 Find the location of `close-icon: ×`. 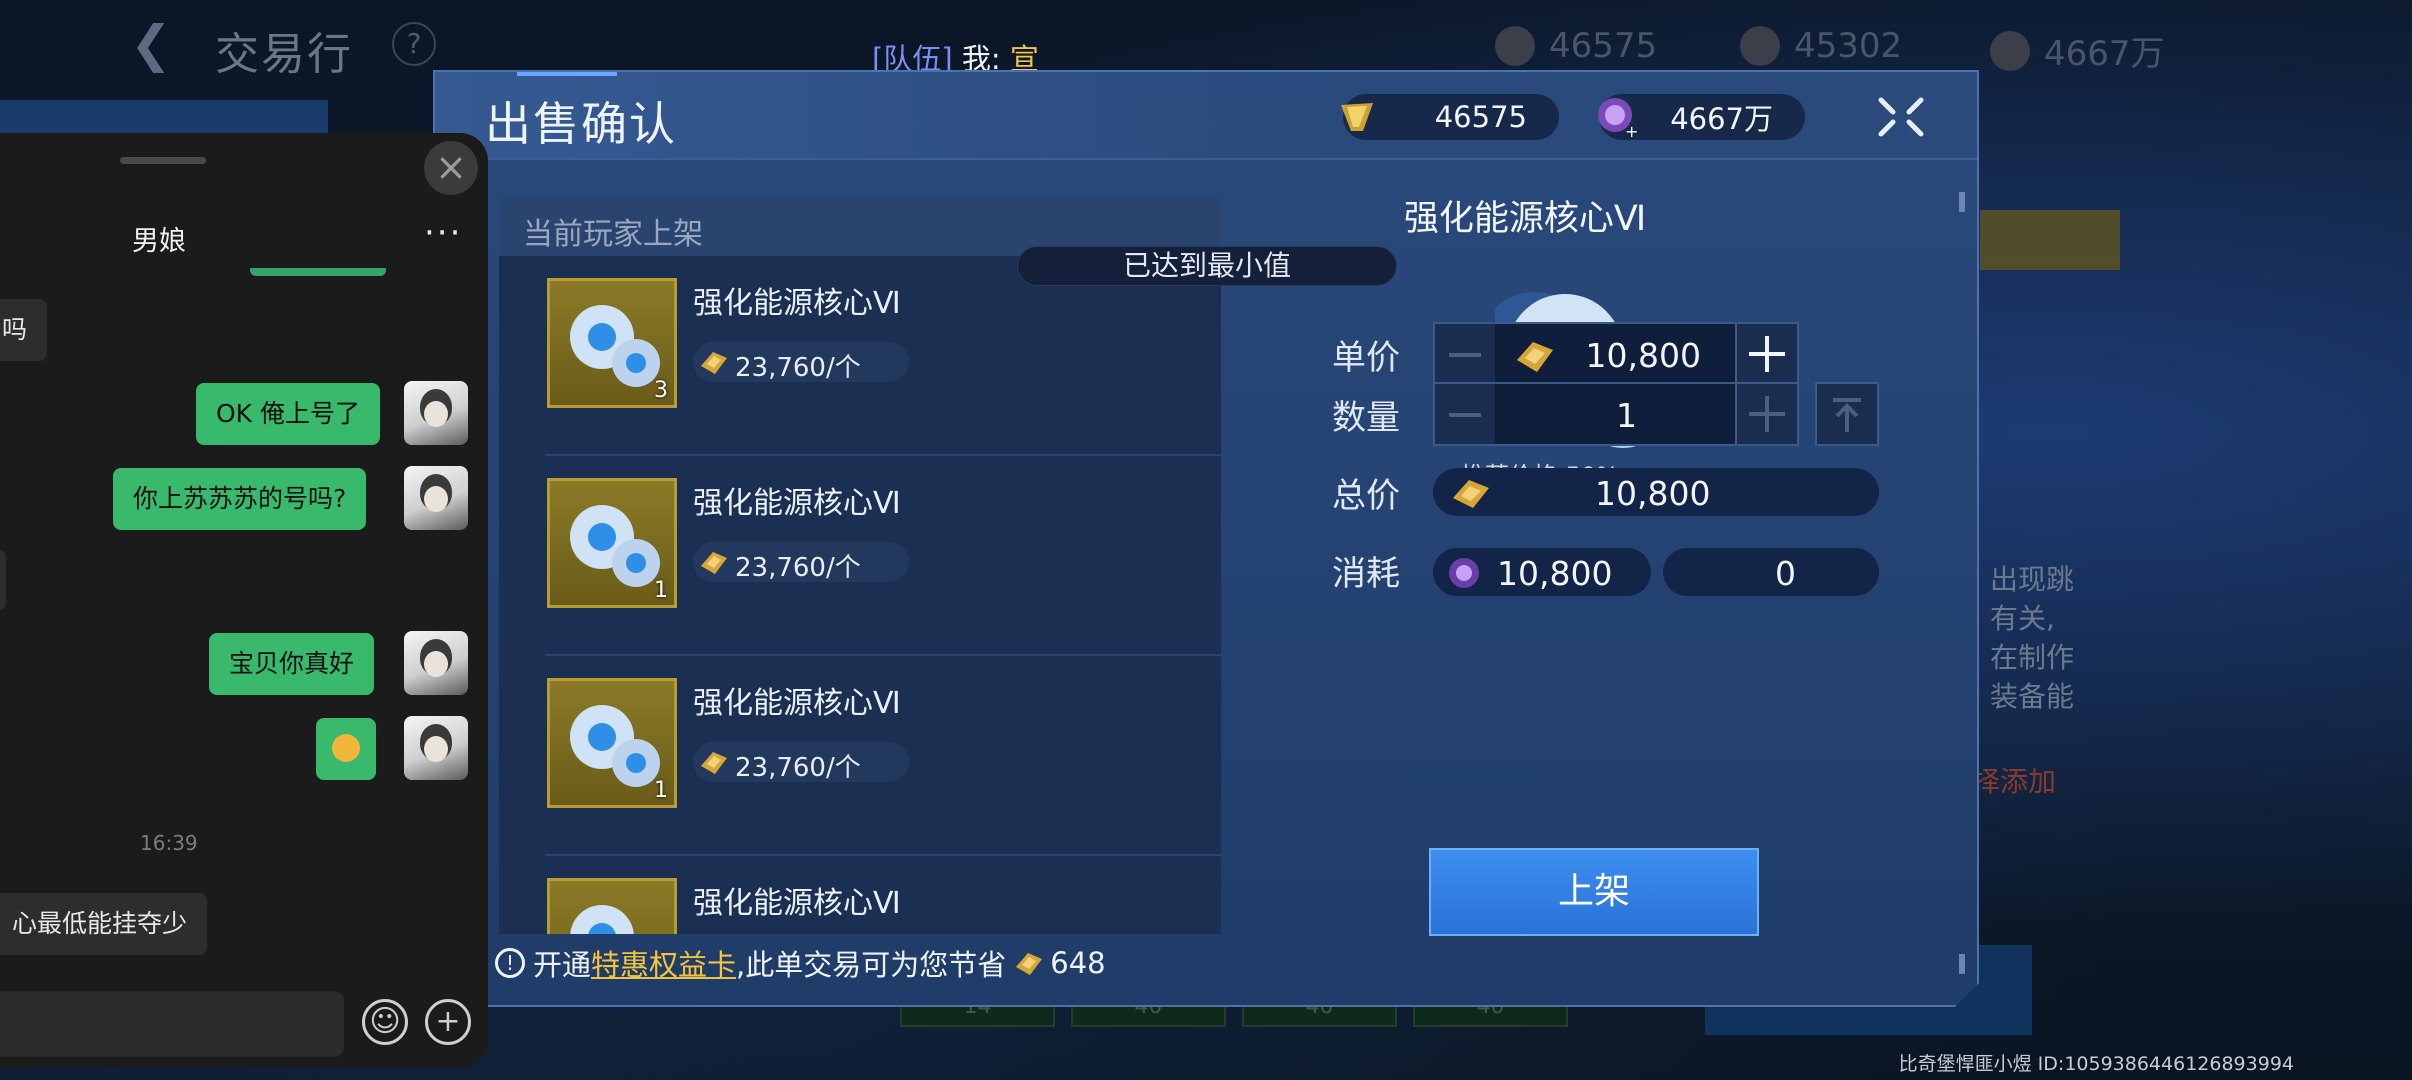

close-icon: × is located at coordinates (451, 168).